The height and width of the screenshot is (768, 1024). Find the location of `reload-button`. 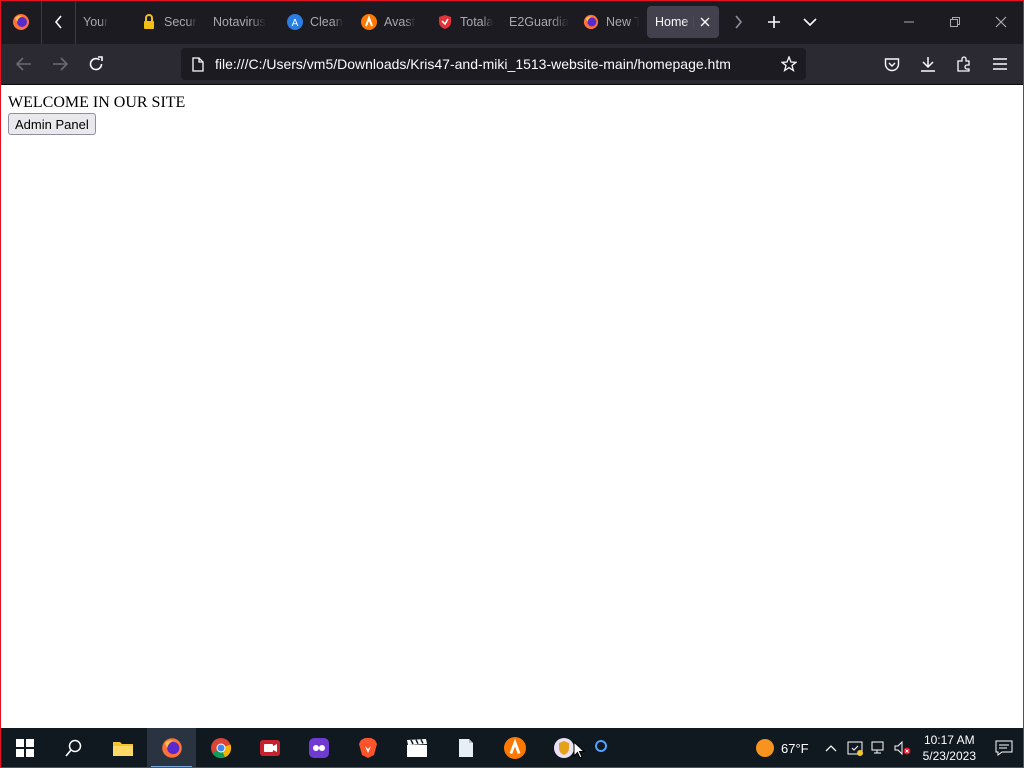

reload-button is located at coordinates (96, 64).